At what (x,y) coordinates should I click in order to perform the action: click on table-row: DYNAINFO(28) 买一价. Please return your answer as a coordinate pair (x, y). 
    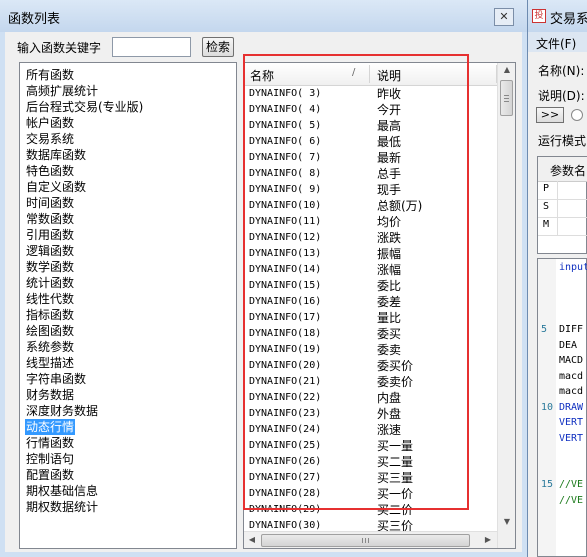
    Looking at the image, I should click on (370, 494).